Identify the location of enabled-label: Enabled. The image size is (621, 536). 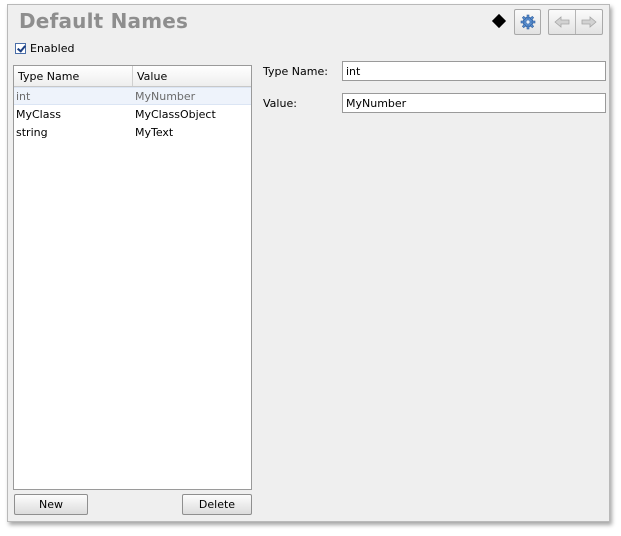
(52, 48).